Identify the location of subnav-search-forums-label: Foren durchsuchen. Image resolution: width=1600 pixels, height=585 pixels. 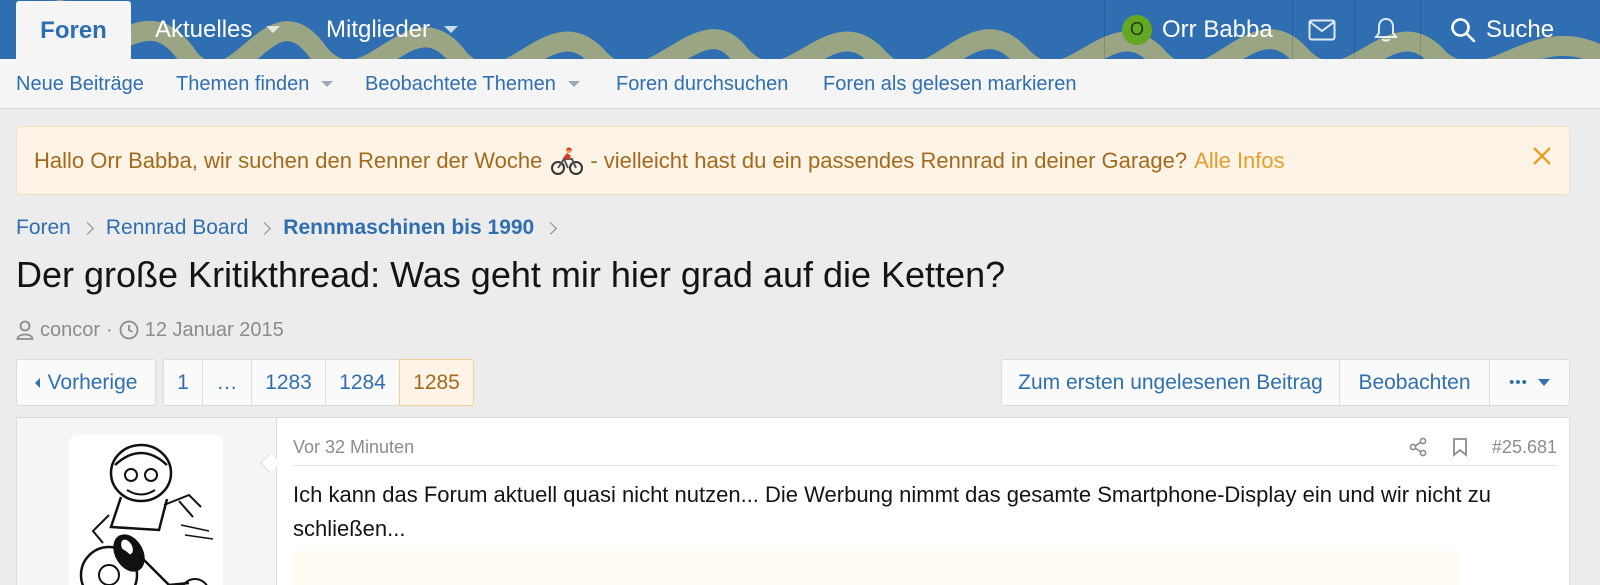
(702, 83).